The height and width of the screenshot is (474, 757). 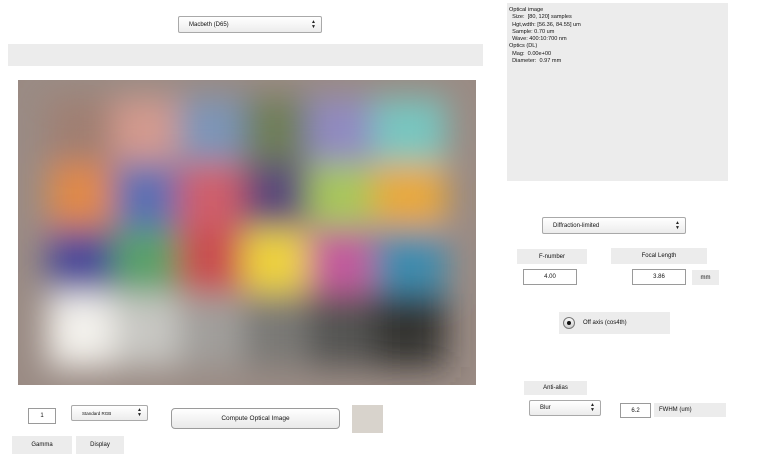 I want to click on radio-selected-dot-icon, so click(x=569, y=323).